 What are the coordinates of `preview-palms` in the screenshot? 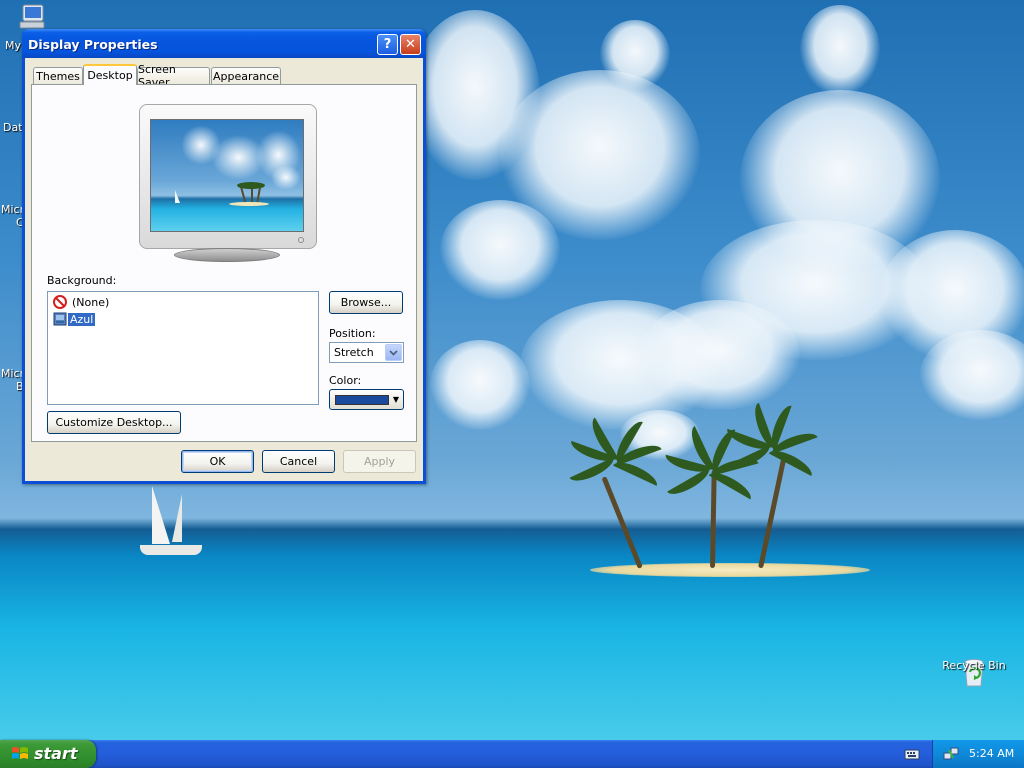 It's located at (251, 192).